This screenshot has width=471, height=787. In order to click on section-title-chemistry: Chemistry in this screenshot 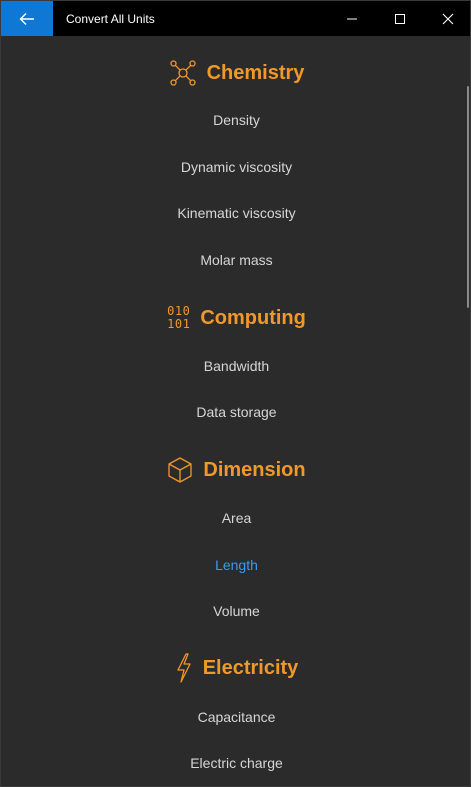, I will do `click(255, 72)`.